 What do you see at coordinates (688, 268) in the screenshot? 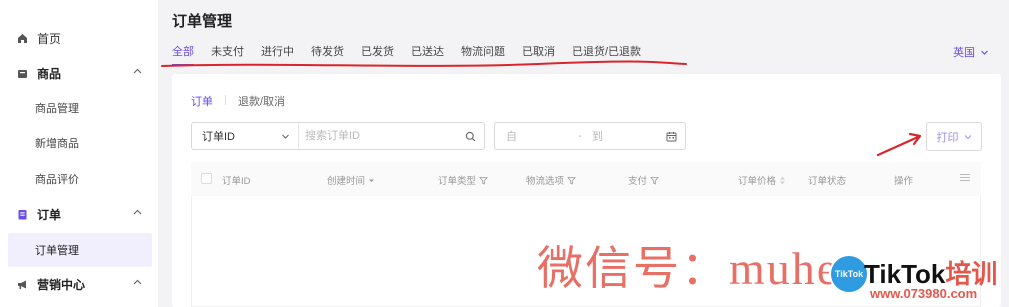
I see `watermark-text: 微信号：muhe` at bounding box center [688, 268].